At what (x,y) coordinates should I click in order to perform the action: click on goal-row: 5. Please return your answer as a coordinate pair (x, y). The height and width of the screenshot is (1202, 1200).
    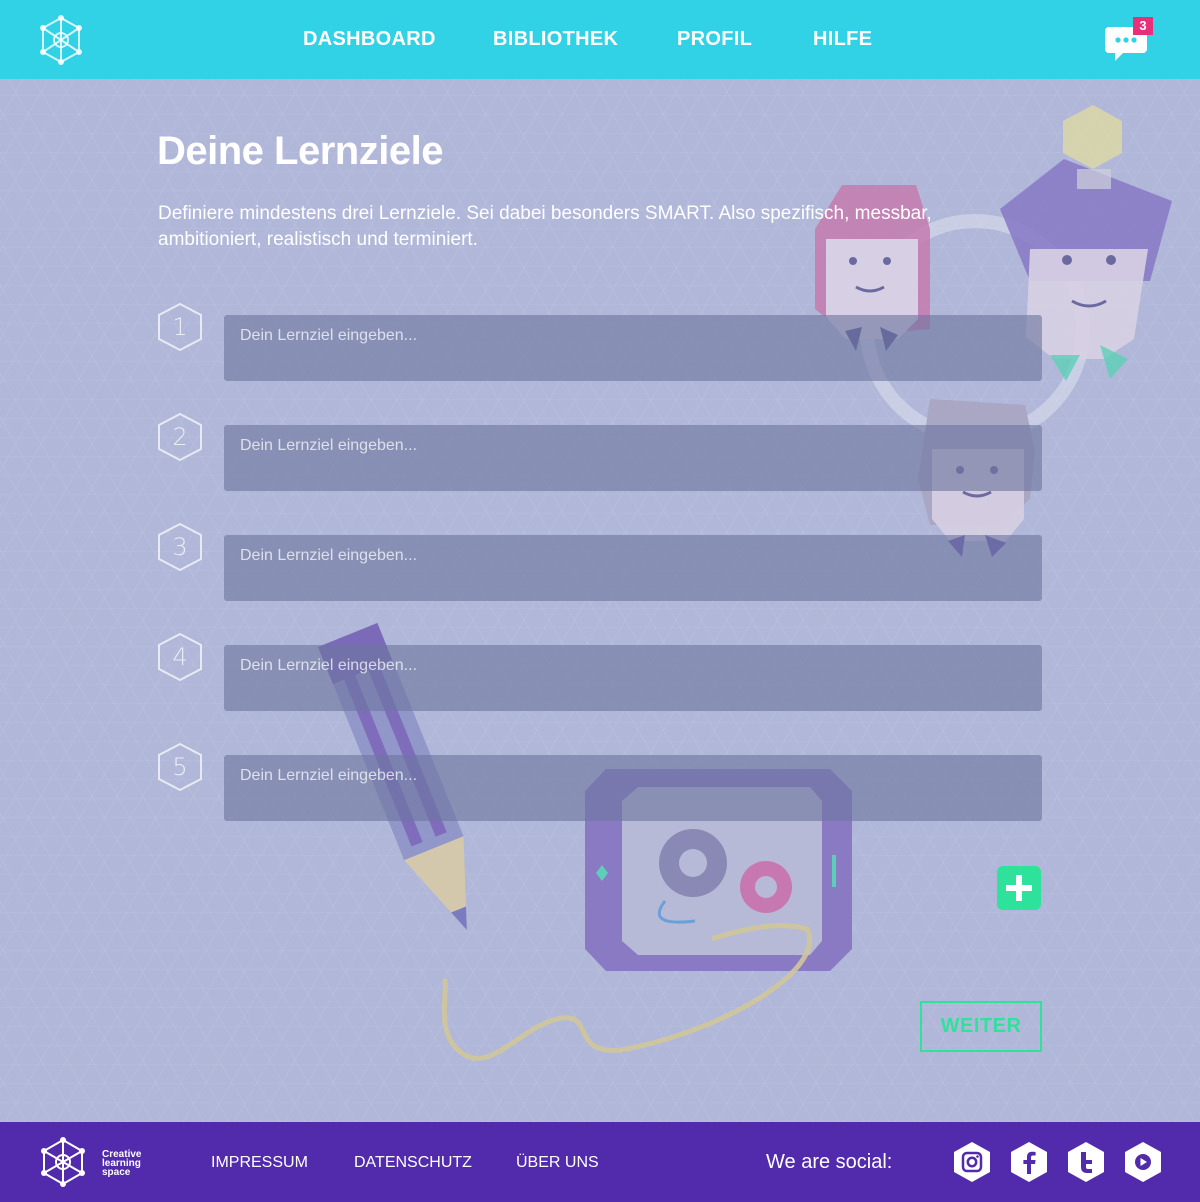
    Looking at the image, I should click on (600, 781).